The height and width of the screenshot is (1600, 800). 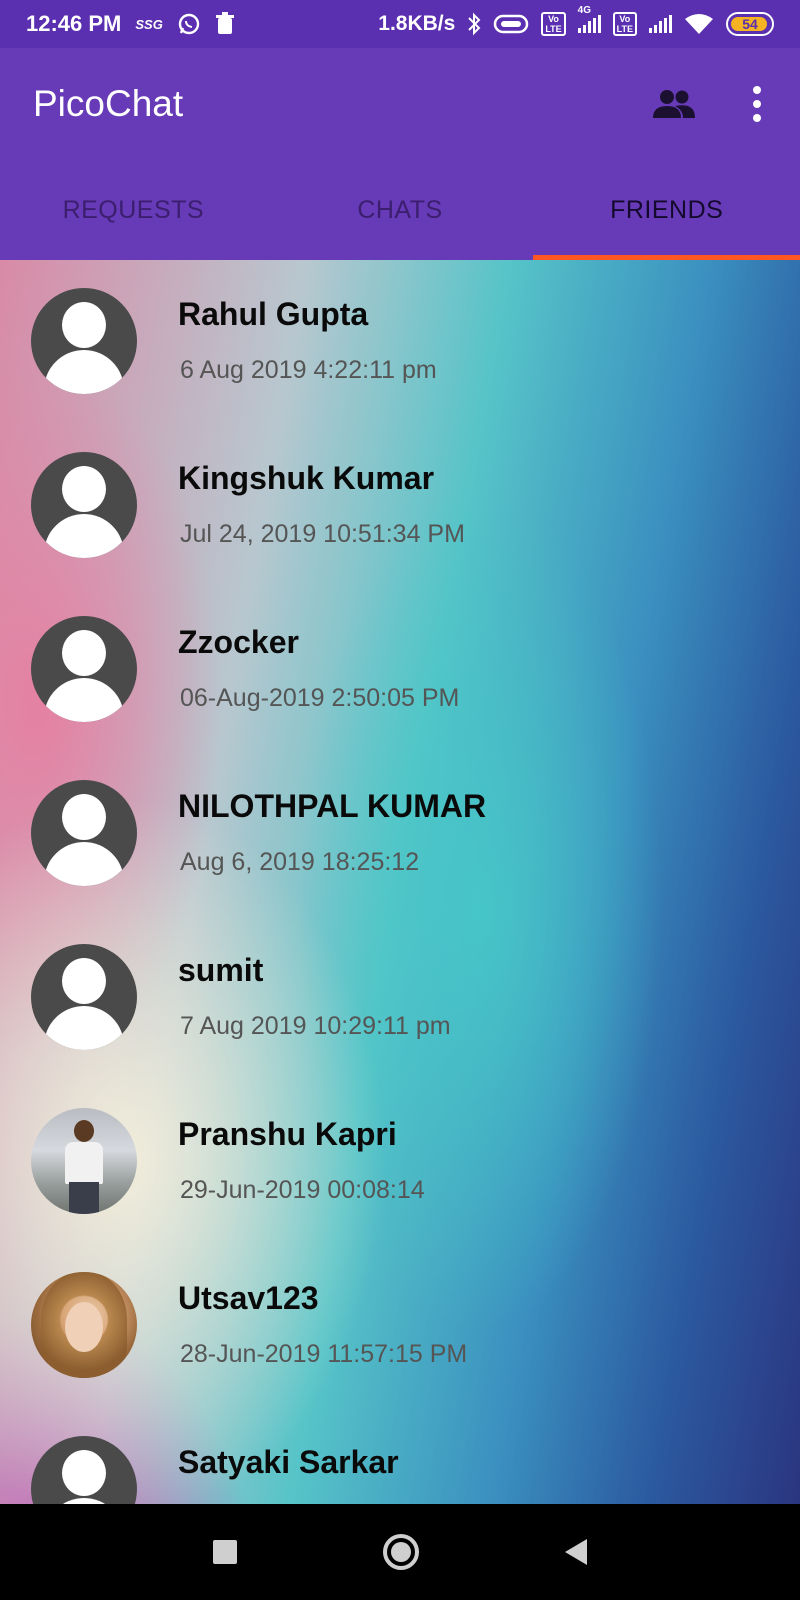 I want to click on friend-name: Utsav123, so click(x=248, y=1298).